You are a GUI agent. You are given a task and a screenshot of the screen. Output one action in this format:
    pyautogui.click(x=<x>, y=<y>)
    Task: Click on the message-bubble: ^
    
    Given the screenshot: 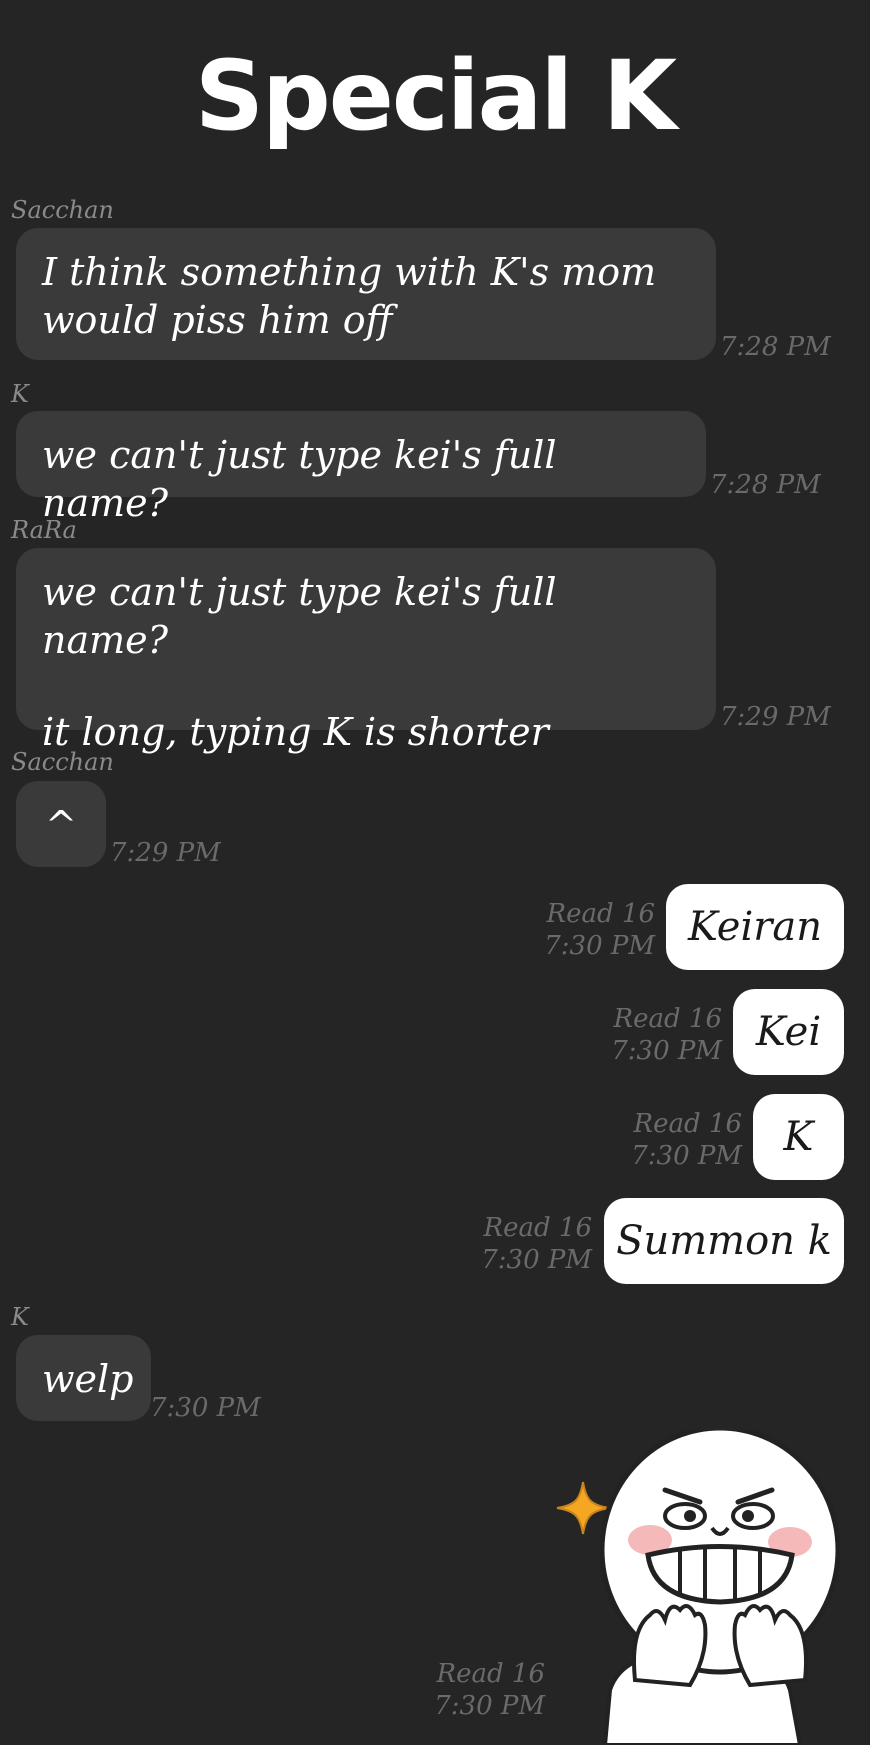 What is the action you would take?
    pyautogui.click(x=61, y=824)
    